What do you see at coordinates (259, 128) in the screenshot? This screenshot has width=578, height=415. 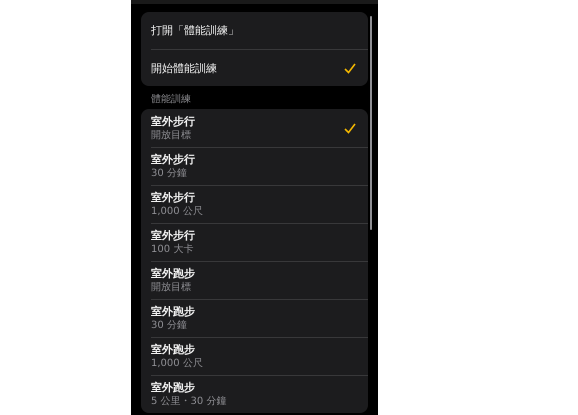 I see `workout-item: 室外步行 開放目標` at bounding box center [259, 128].